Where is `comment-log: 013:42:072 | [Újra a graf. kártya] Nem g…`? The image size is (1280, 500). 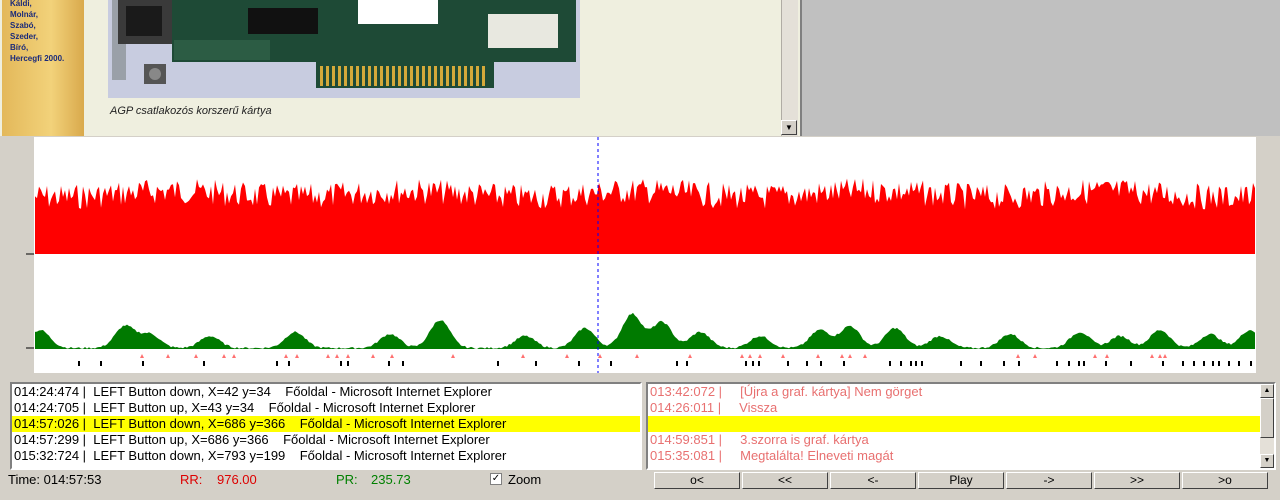
comment-log: 013:42:072 | [Újra a graf. kártya] Nem g… is located at coordinates (961, 426).